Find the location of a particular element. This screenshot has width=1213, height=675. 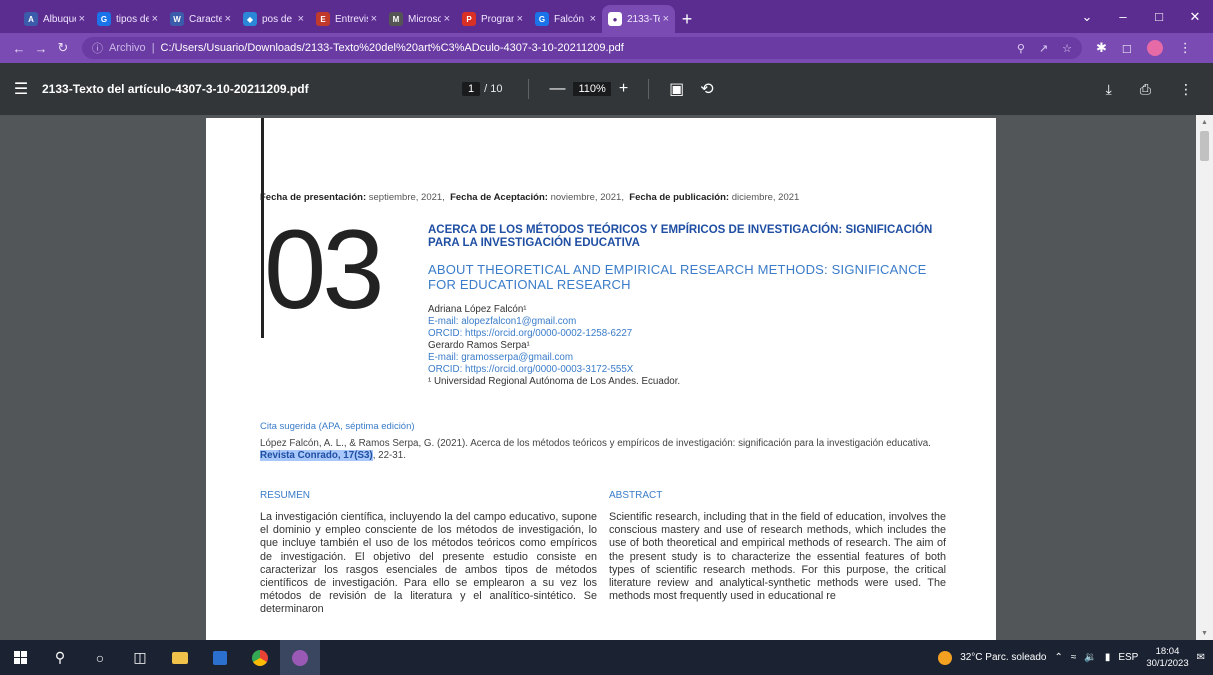

tab-label: tipos de is located at coordinates (132, 19).